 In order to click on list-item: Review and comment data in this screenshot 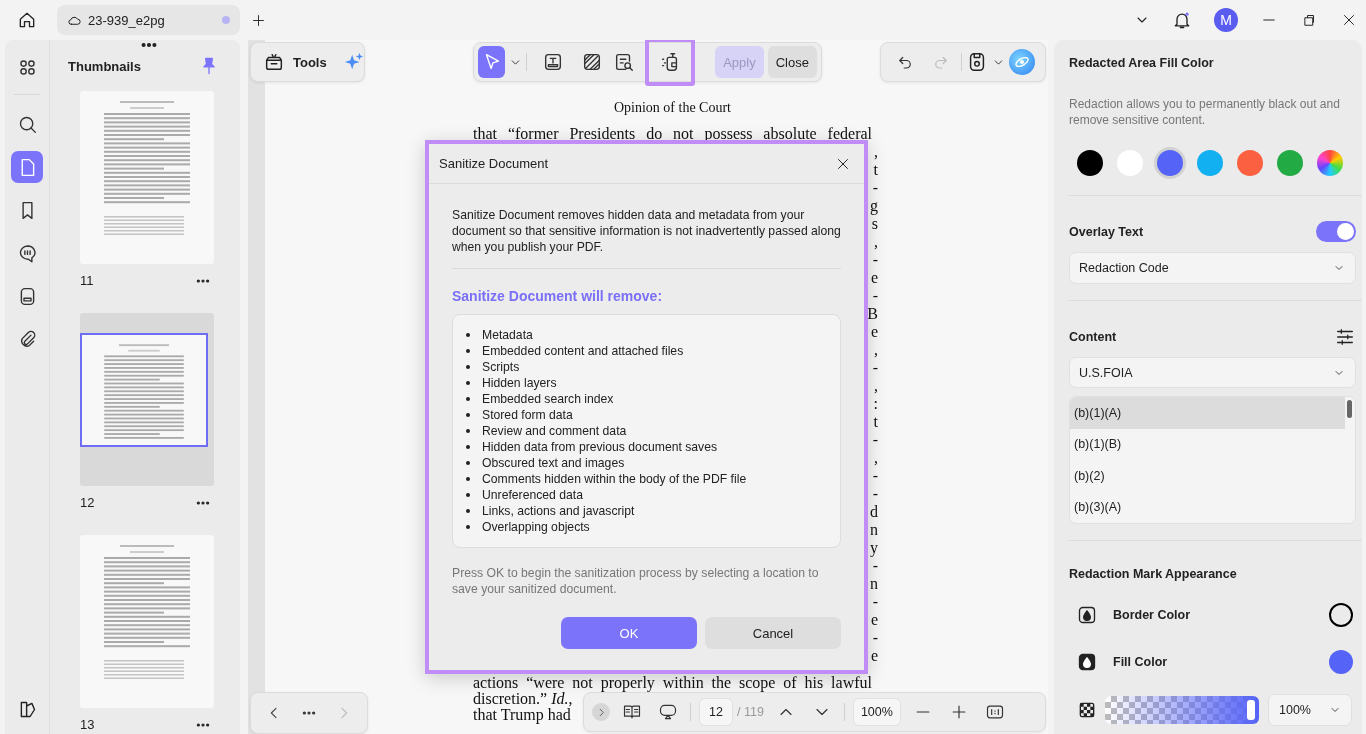, I will do `click(554, 431)`.